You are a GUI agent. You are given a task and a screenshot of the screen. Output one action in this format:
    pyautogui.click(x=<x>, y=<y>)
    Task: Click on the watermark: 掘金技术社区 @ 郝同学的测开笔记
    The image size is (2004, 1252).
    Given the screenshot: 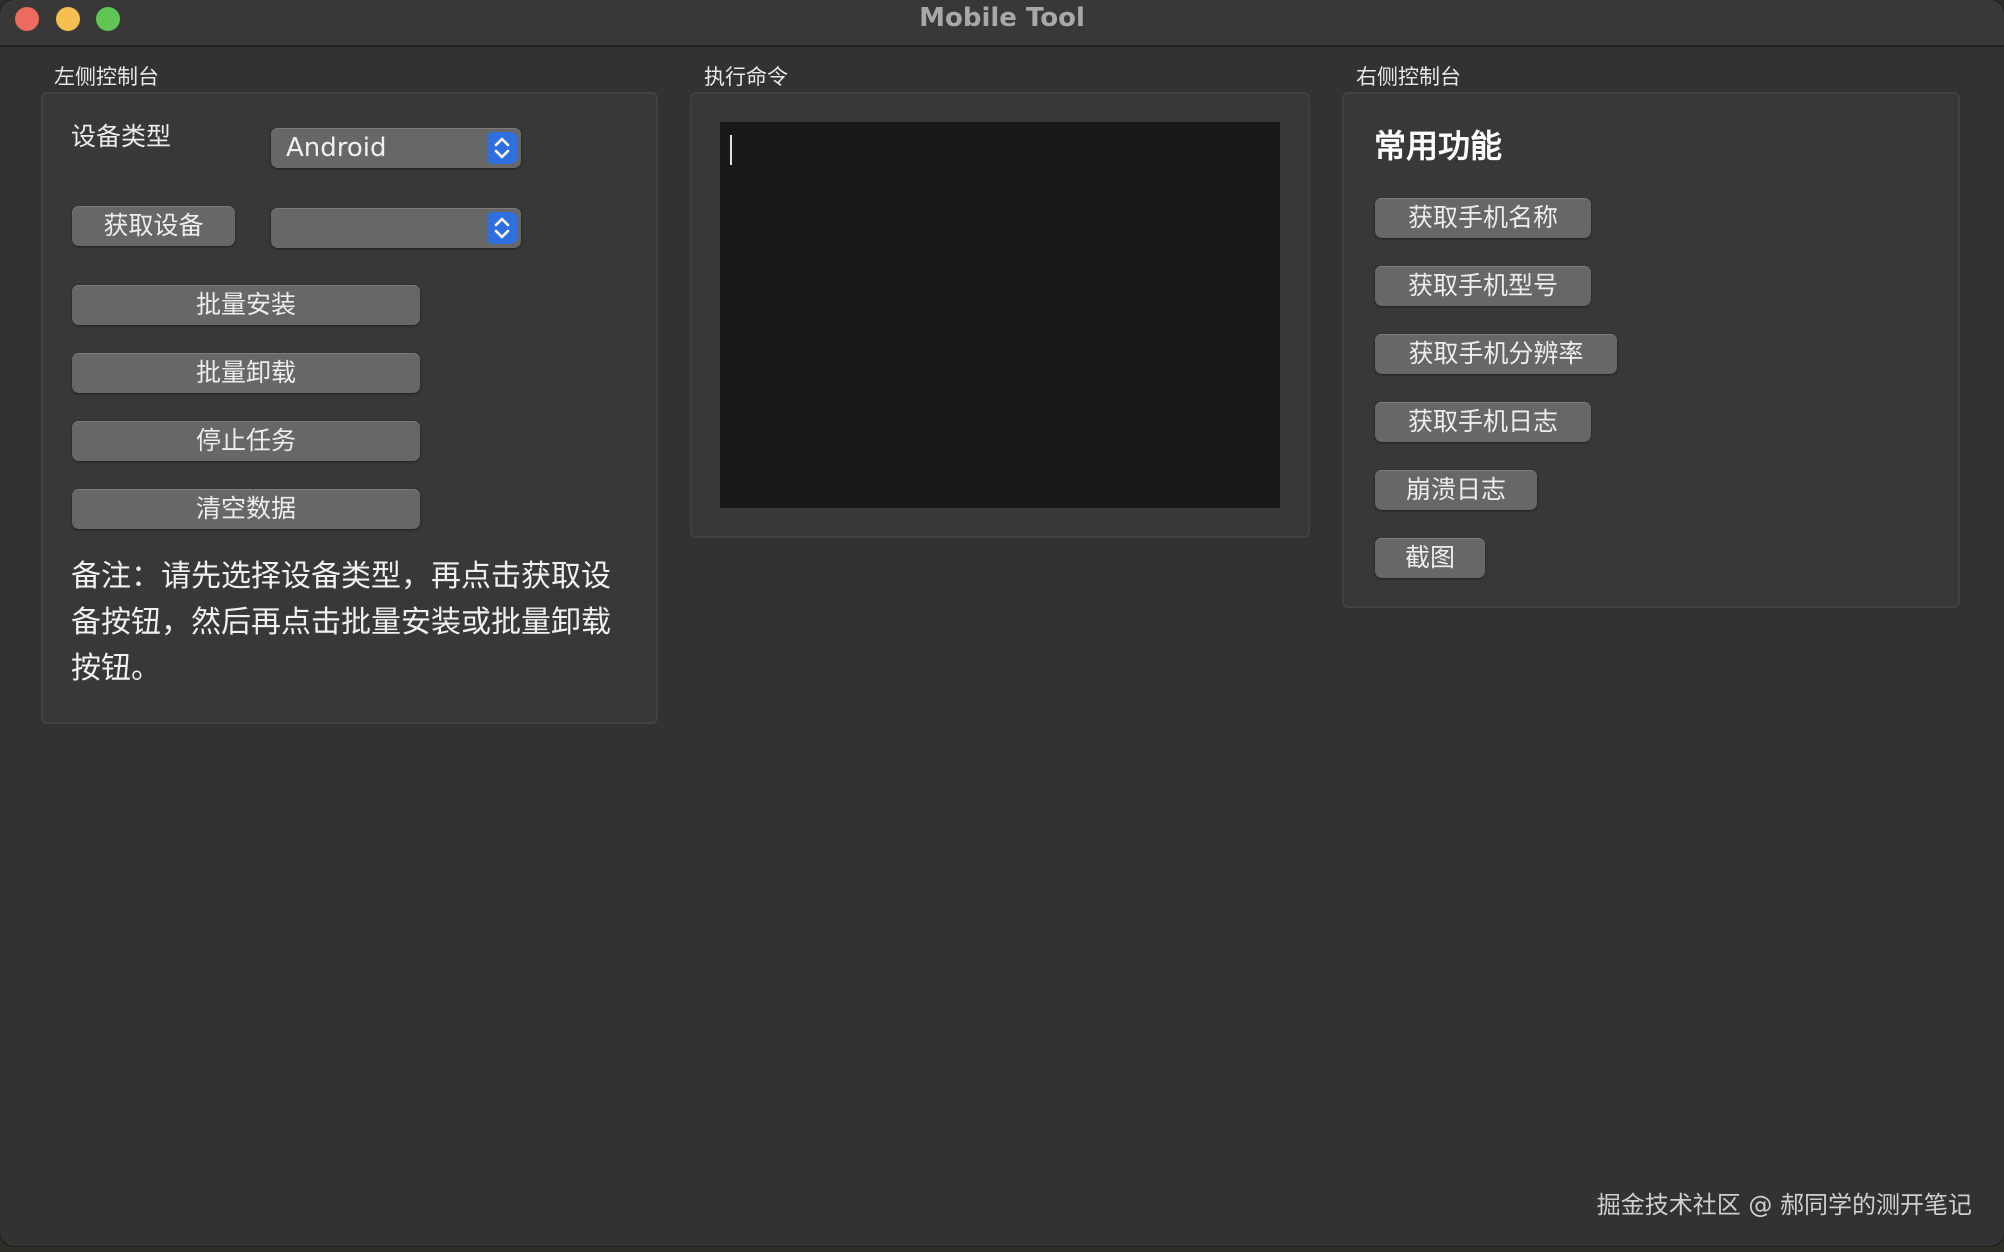 What is the action you would take?
    pyautogui.click(x=1784, y=1205)
    